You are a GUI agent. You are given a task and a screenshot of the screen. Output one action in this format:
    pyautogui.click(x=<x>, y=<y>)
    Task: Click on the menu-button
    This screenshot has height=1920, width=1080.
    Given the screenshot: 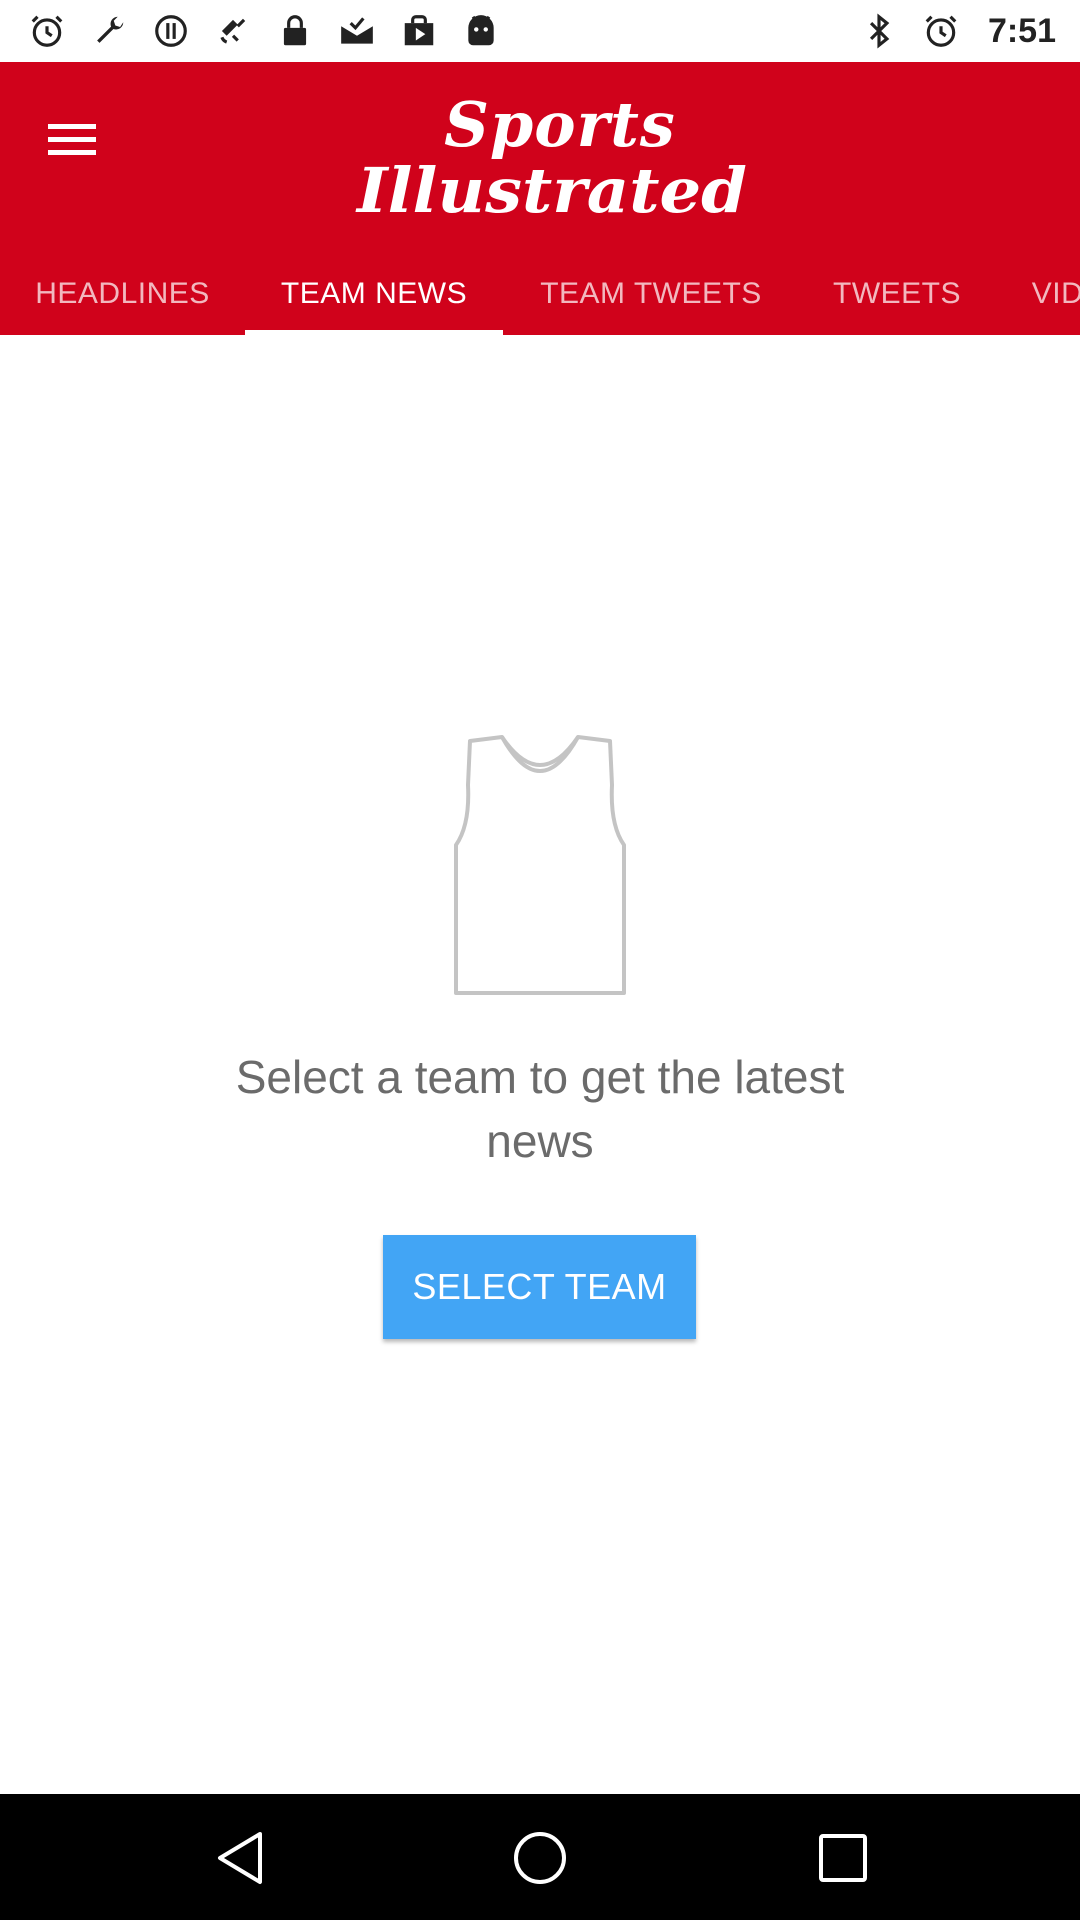 What is the action you would take?
    pyautogui.click(x=72, y=140)
    